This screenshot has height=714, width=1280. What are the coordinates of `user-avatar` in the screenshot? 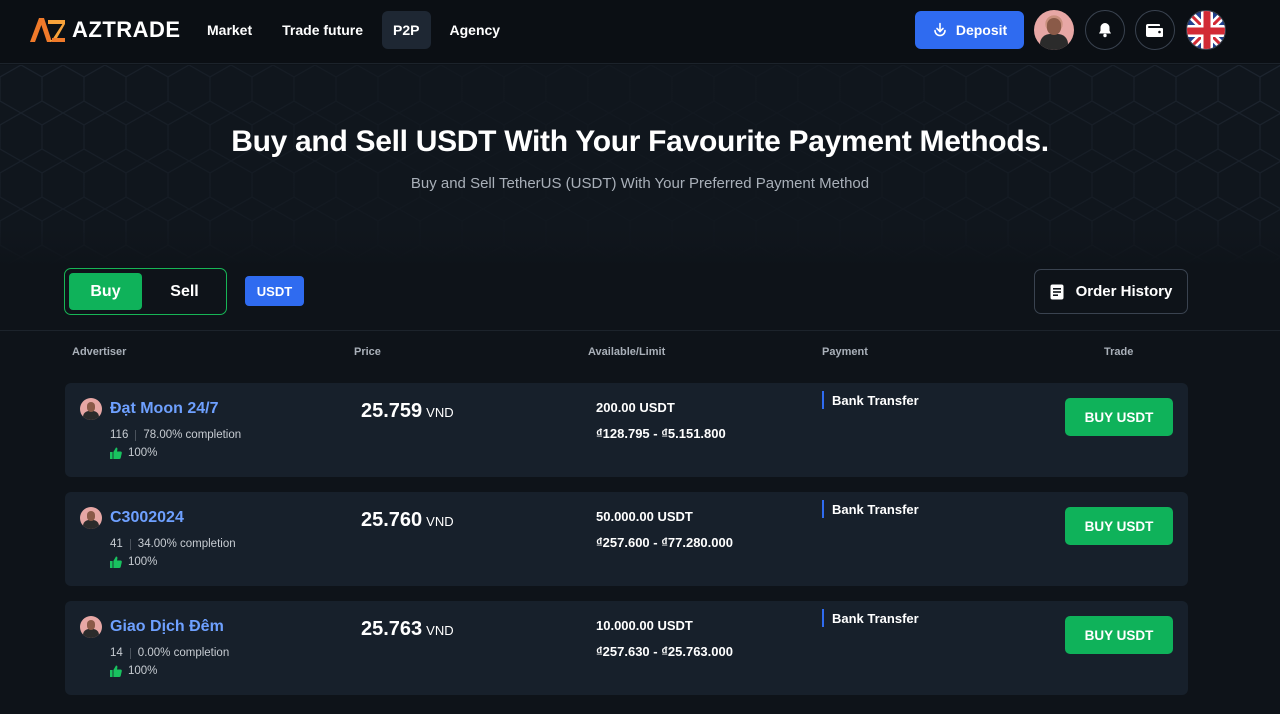 It's located at (1054, 30).